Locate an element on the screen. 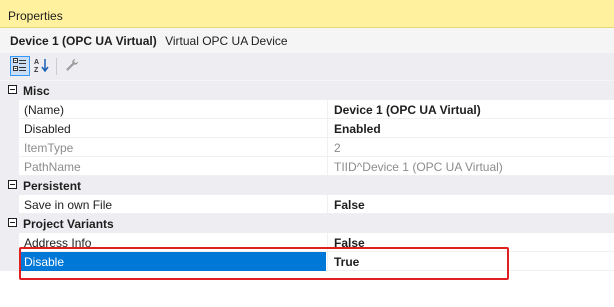 This screenshot has width=614, height=307. property-value: TIID^Device 1 (OPC UA Virtual) is located at coordinates (470, 166).